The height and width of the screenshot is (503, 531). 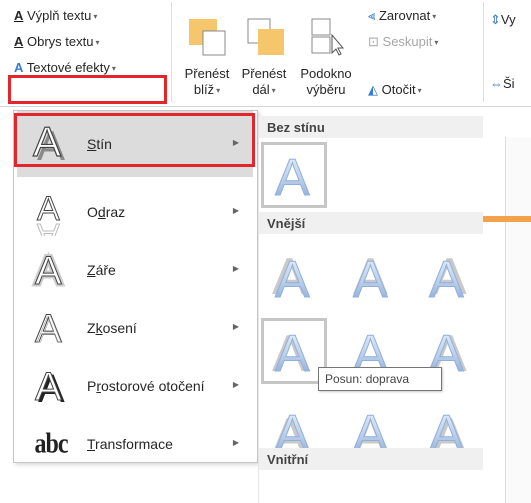 What do you see at coordinates (371, 127) in the screenshot?
I see `section-no-shadow: Bez stínu` at bounding box center [371, 127].